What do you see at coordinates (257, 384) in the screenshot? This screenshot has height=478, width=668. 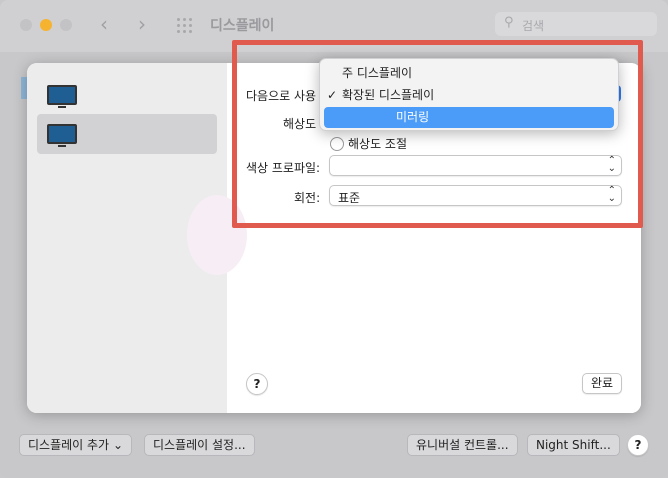 I see `sheet-help-button: ?` at bounding box center [257, 384].